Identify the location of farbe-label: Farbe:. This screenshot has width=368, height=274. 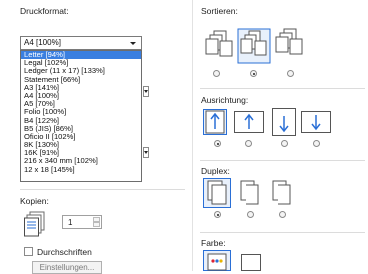
(213, 243).